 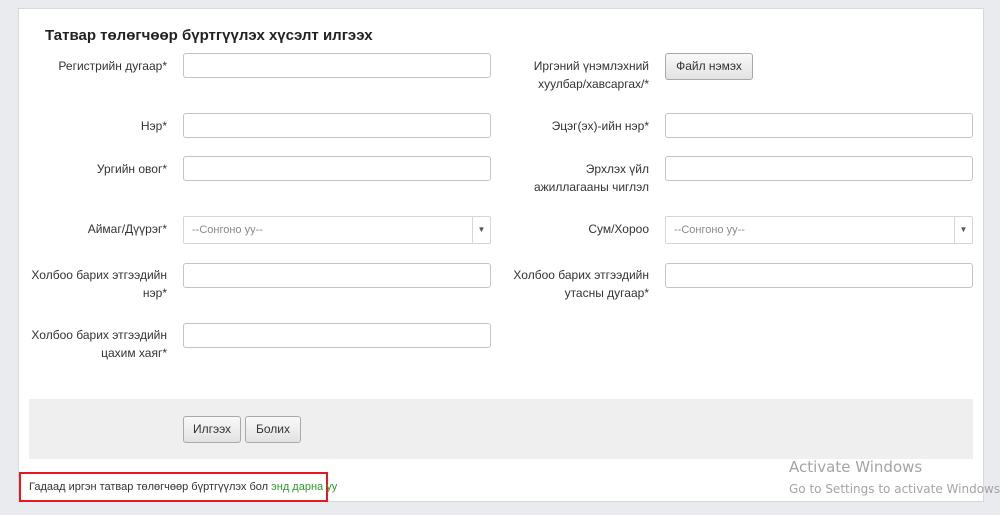 I want to click on contact-email-input, so click(x=337, y=335).